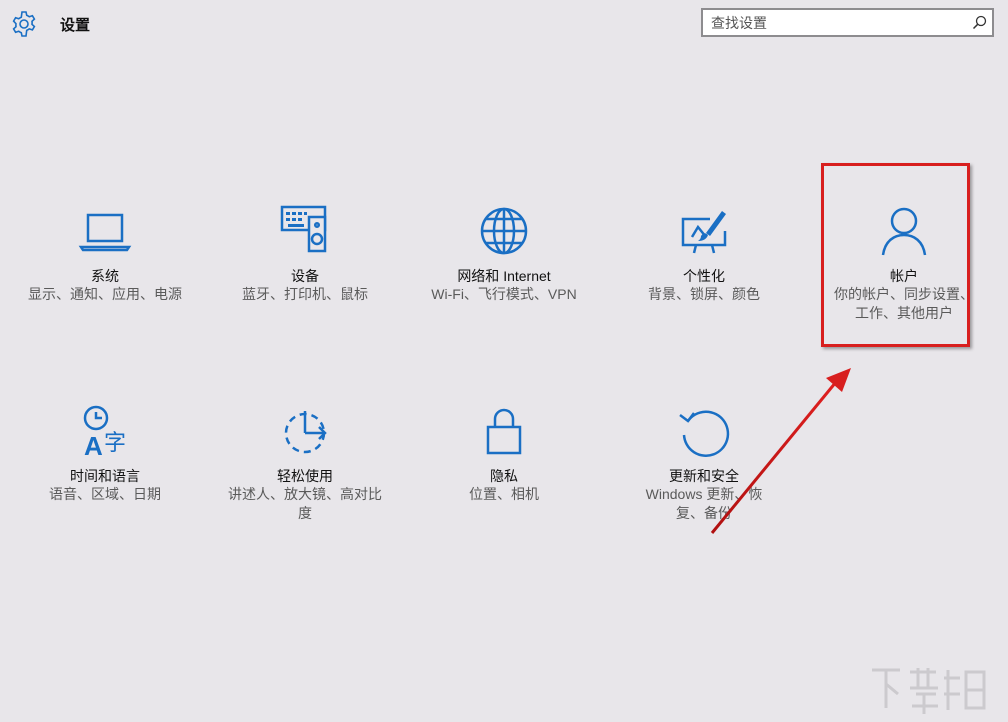 The image size is (1008, 722). Describe the element at coordinates (105, 276) in the screenshot. I see `tile-label: 系统` at that location.